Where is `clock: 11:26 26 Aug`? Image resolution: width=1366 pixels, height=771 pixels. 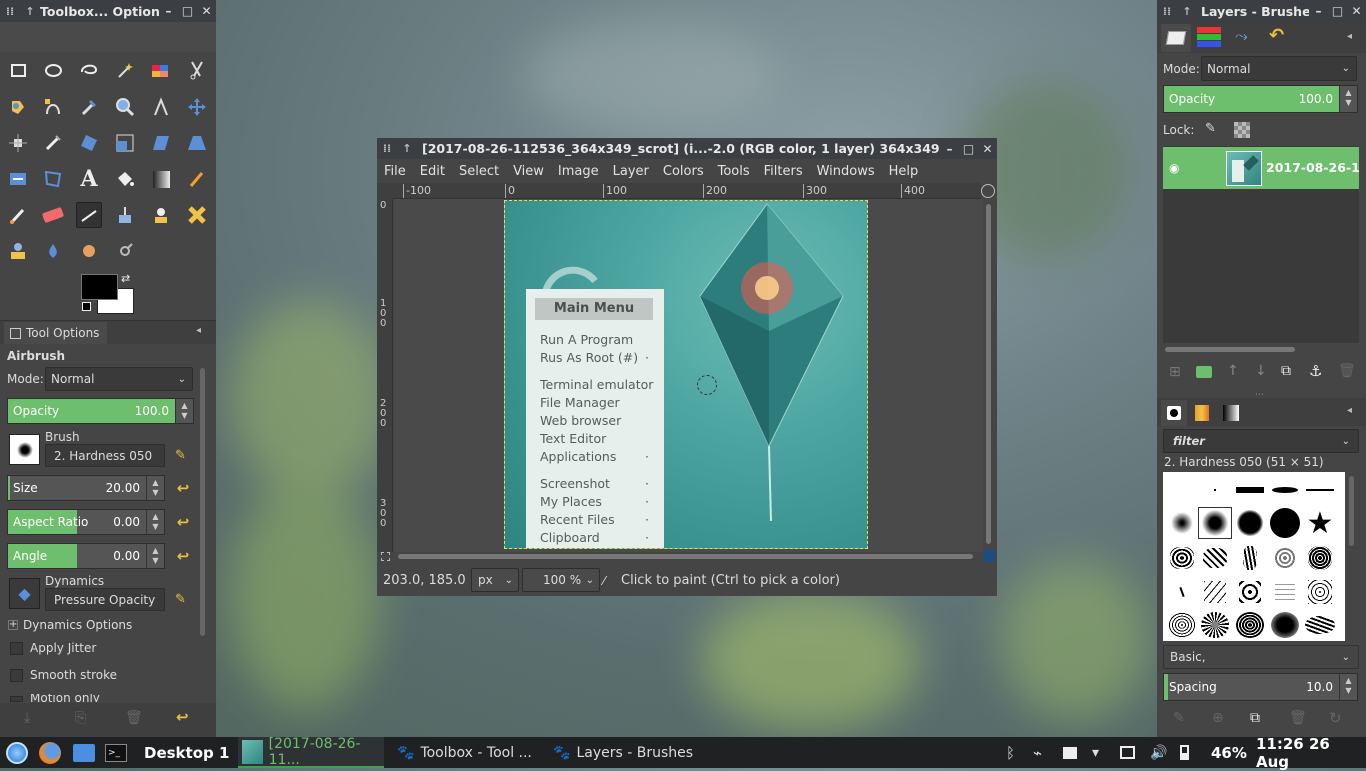 clock: 11:26 26 Aug is located at coordinates (1311, 753).